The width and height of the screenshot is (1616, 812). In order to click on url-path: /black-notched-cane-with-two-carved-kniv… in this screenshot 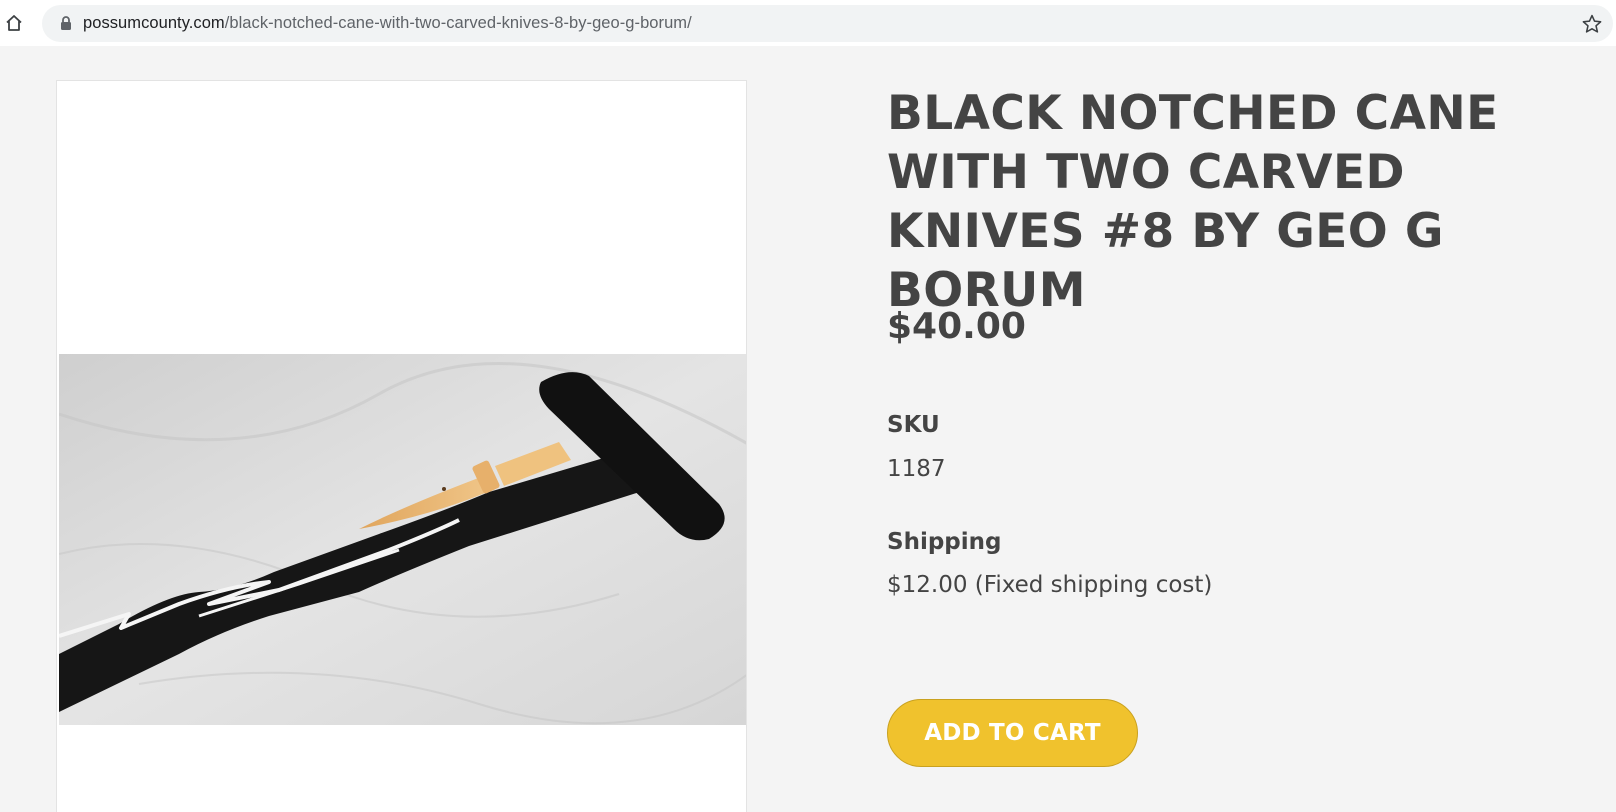, I will do `click(458, 23)`.